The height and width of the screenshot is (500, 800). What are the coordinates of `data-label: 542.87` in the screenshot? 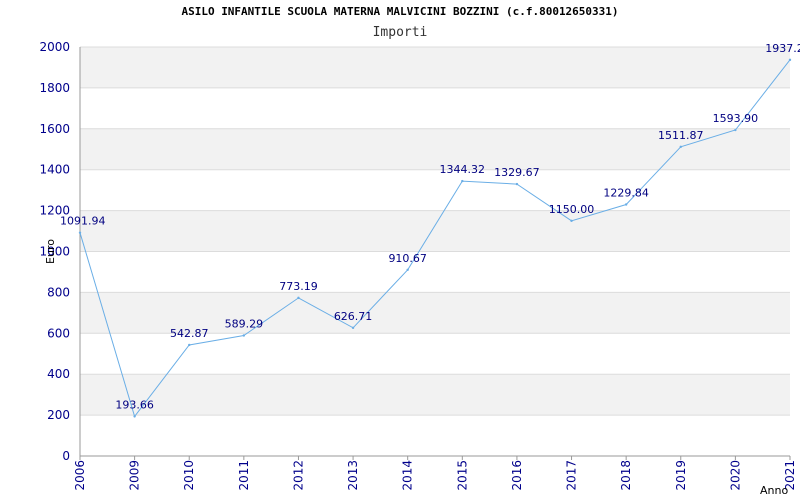 It's located at (189, 333).